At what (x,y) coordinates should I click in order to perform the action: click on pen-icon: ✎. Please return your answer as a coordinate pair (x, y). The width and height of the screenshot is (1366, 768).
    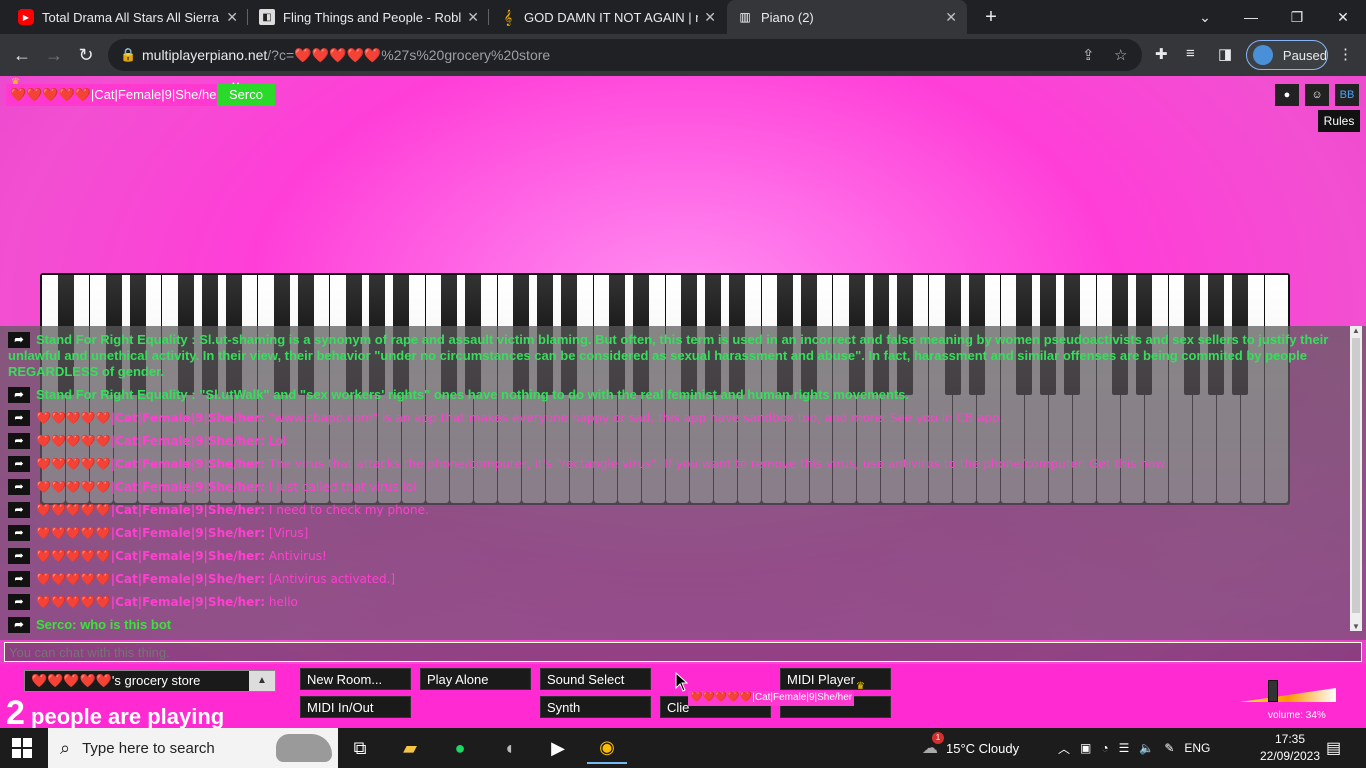
    Looking at the image, I should click on (1169, 748).